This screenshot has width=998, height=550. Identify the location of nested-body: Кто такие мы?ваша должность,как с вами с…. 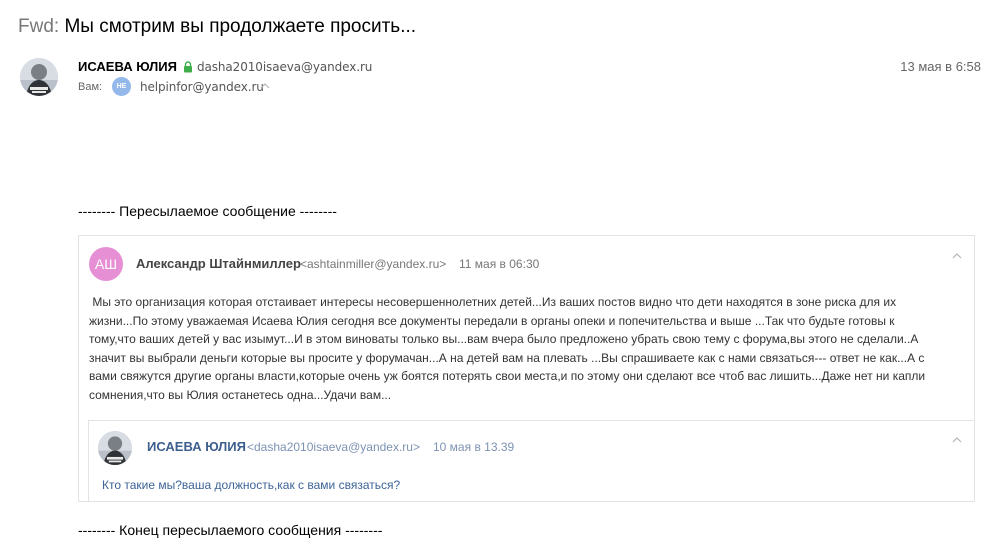
(251, 485).